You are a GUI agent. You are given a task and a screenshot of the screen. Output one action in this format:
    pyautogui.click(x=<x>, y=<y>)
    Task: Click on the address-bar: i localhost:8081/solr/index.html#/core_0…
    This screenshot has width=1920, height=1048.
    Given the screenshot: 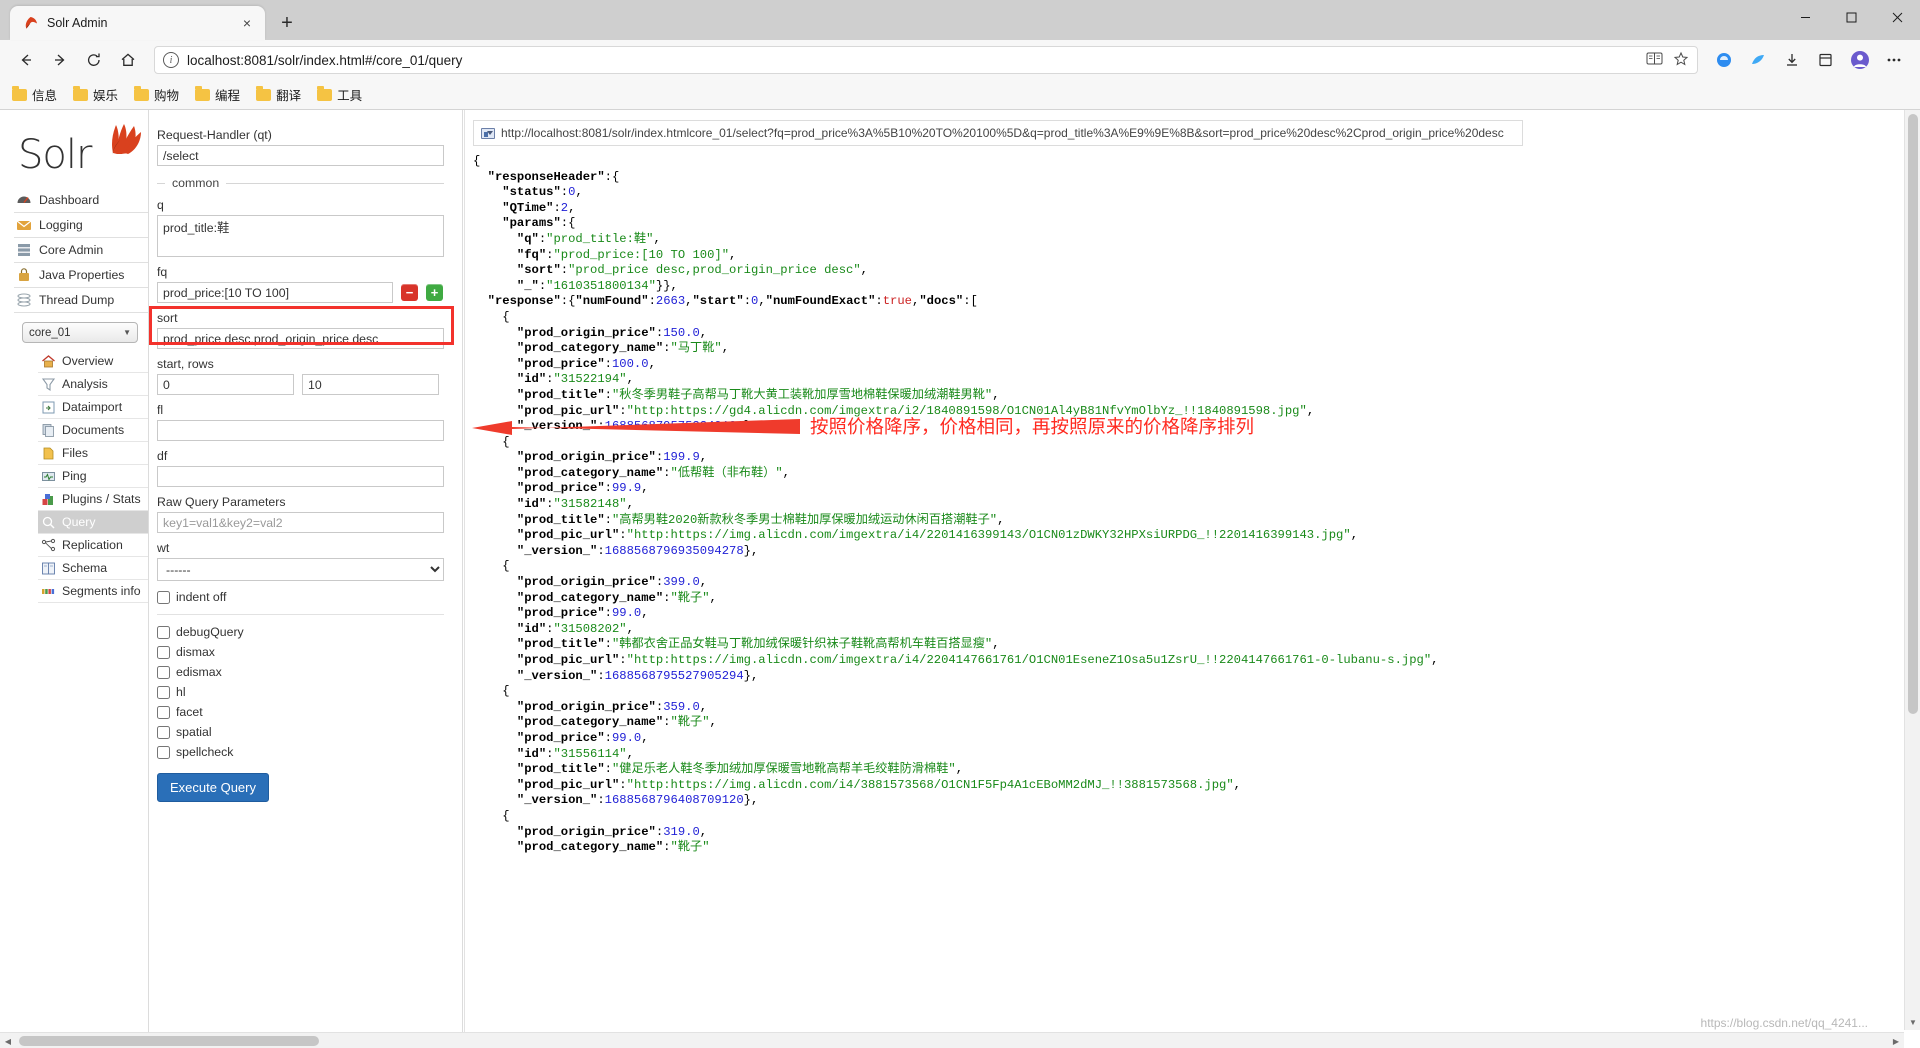 What is the action you would take?
    pyautogui.click(x=926, y=60)
    